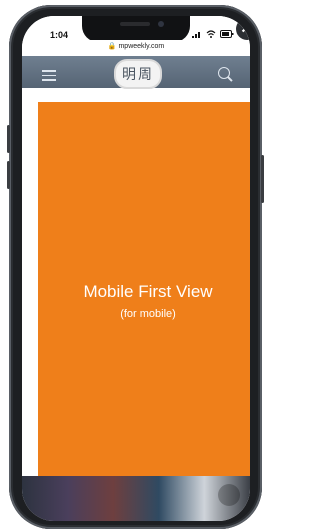 The width and height of the screenshot is (320, 530). I want to click on lock-icon: 🔒, so click(112, 46).